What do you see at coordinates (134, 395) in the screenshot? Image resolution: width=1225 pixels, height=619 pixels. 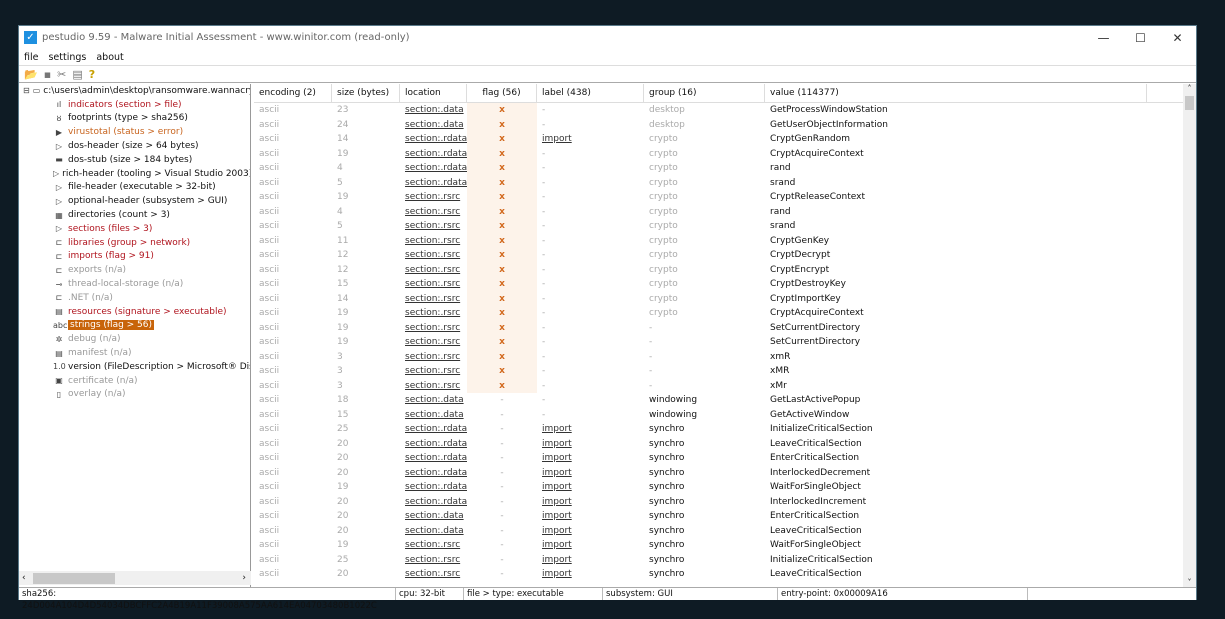 I see `tree-item: ▯ overlay (n/a)` at bounding box center [134, 395].